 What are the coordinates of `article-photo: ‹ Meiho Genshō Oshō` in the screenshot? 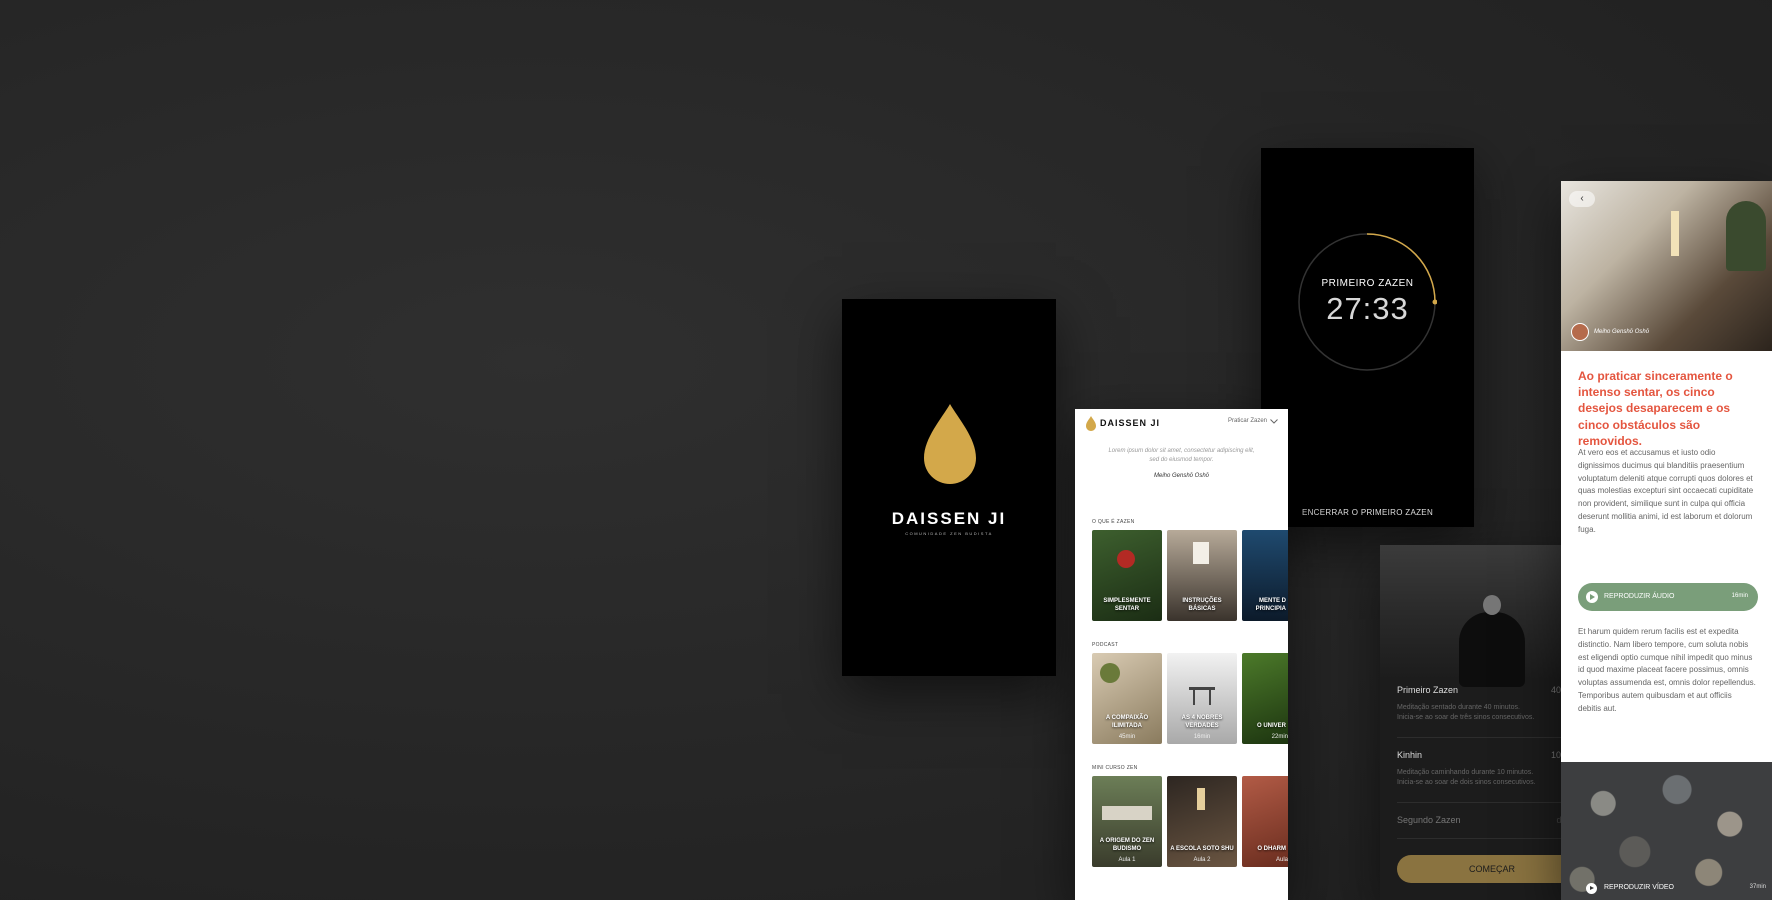 It's located at (1666, 266).